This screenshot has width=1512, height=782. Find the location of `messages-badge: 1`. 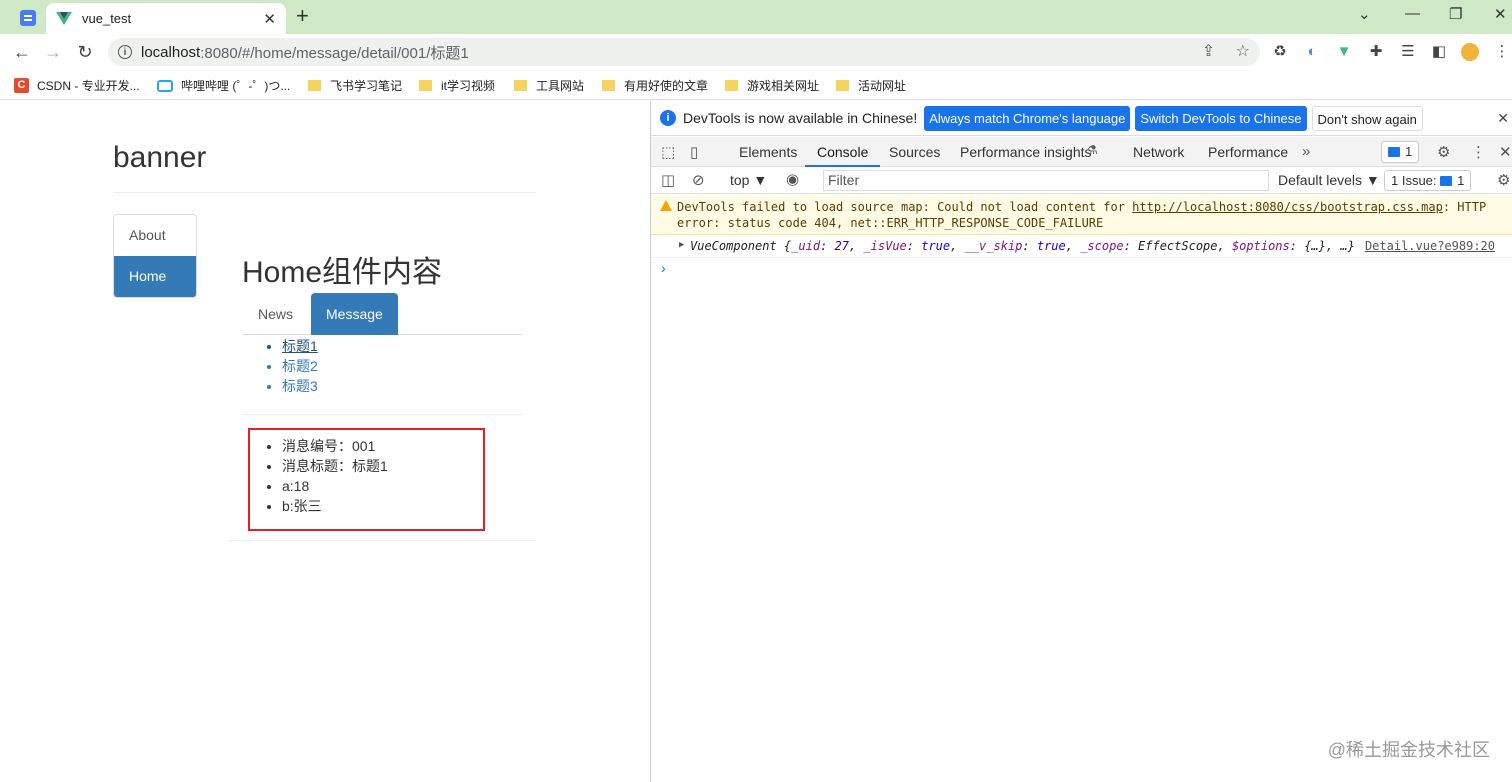

messages-badge: 1 is located at coordinates (1400, 152).